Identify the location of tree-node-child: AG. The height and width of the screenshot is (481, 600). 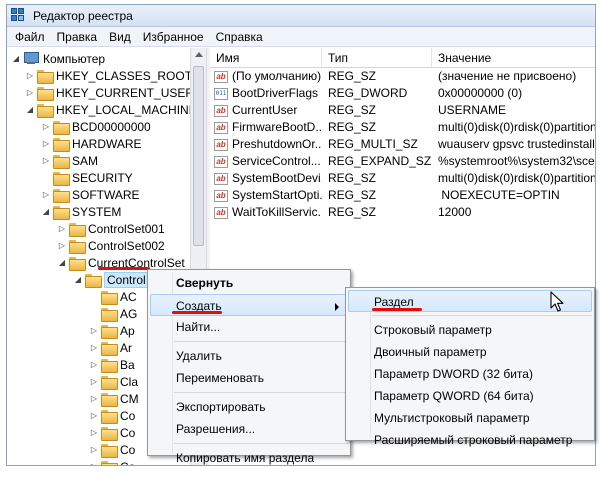
(119, 313).